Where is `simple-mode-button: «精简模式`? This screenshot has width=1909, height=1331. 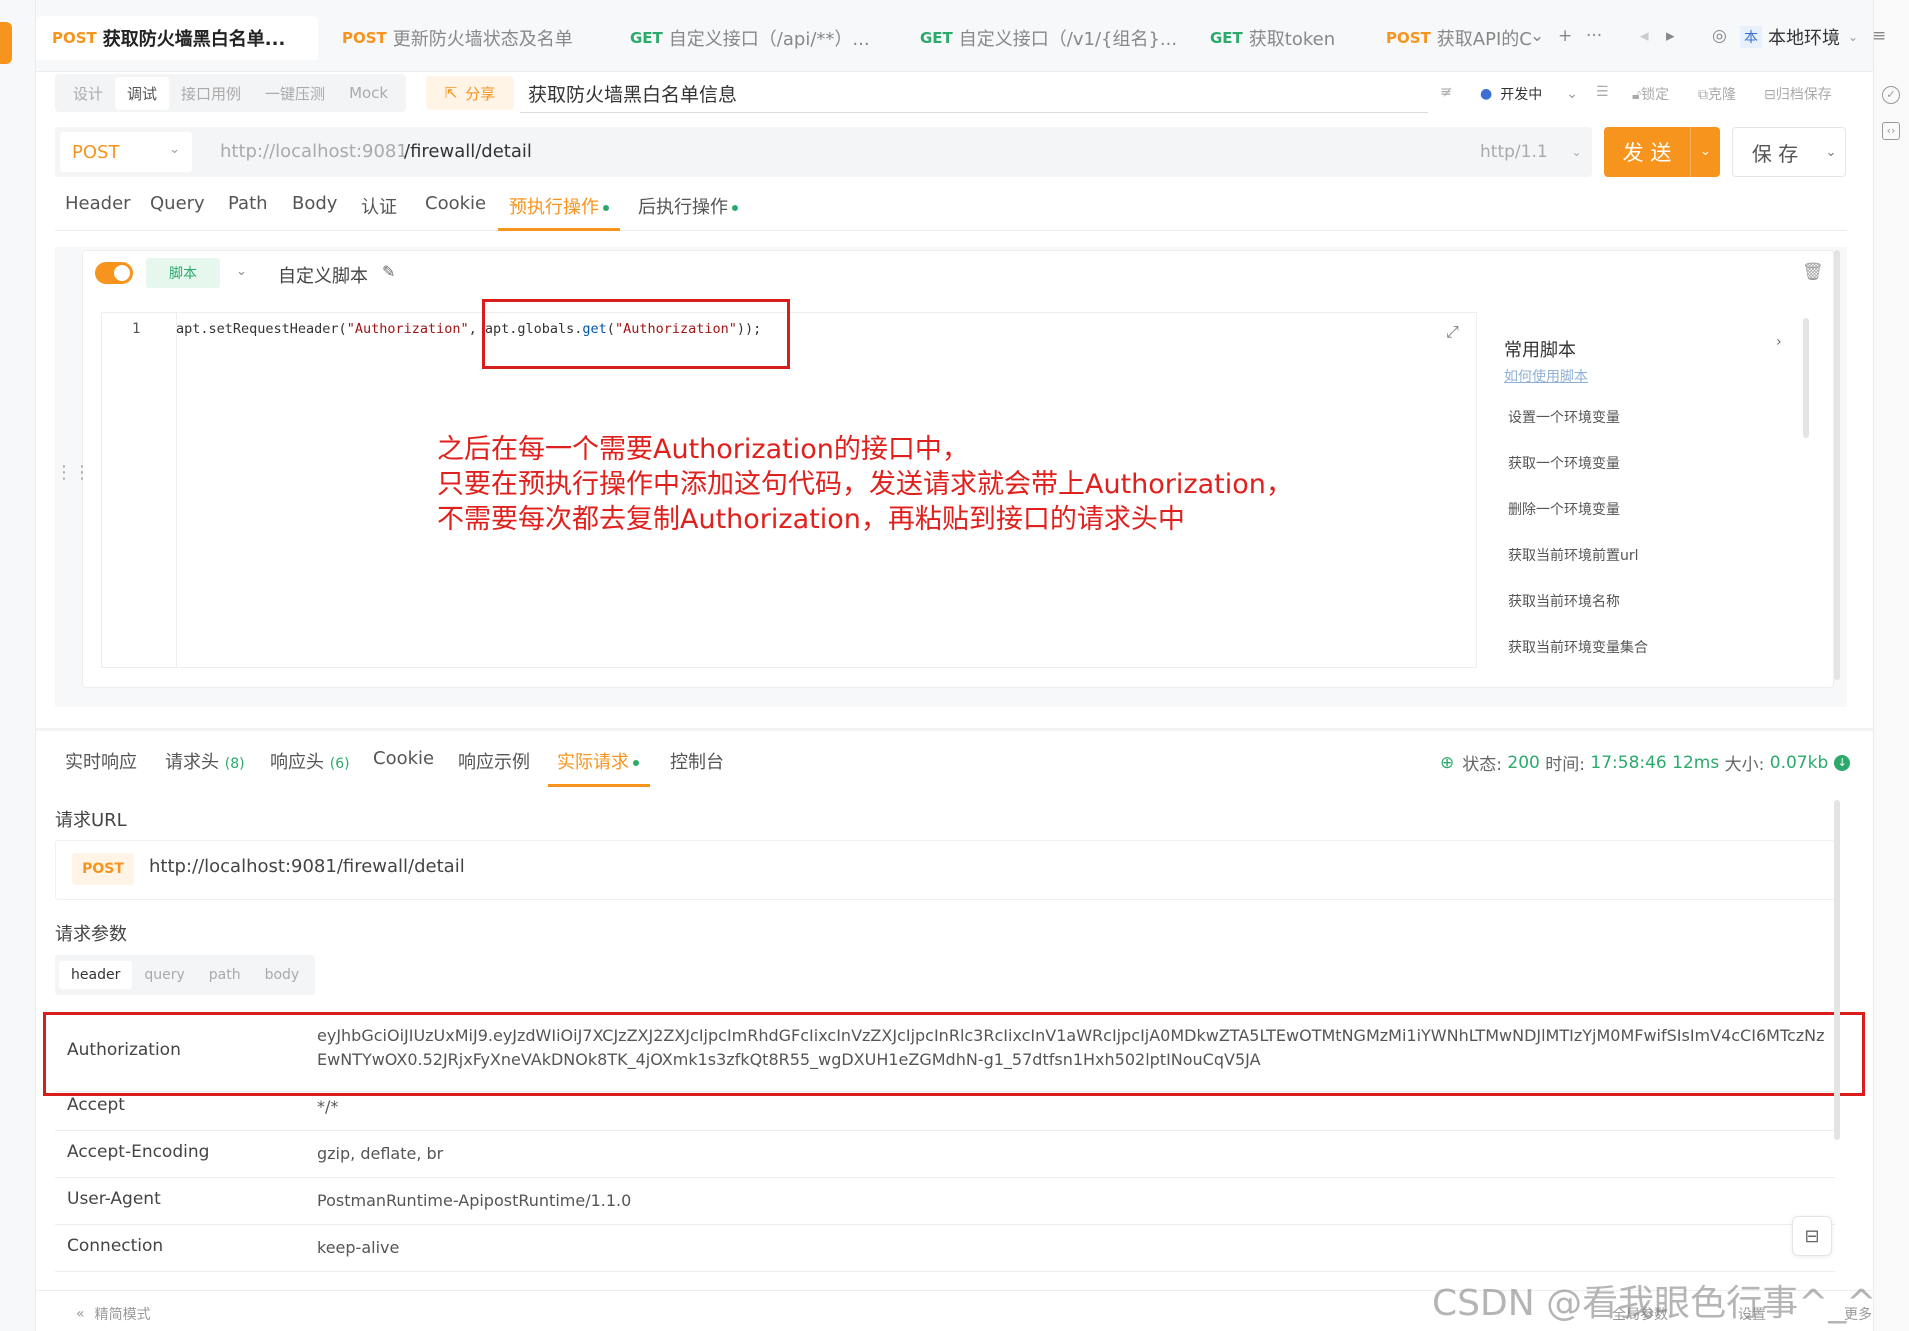
simple-mode-button: «精简模式 is located at coordinates (113, 1314).